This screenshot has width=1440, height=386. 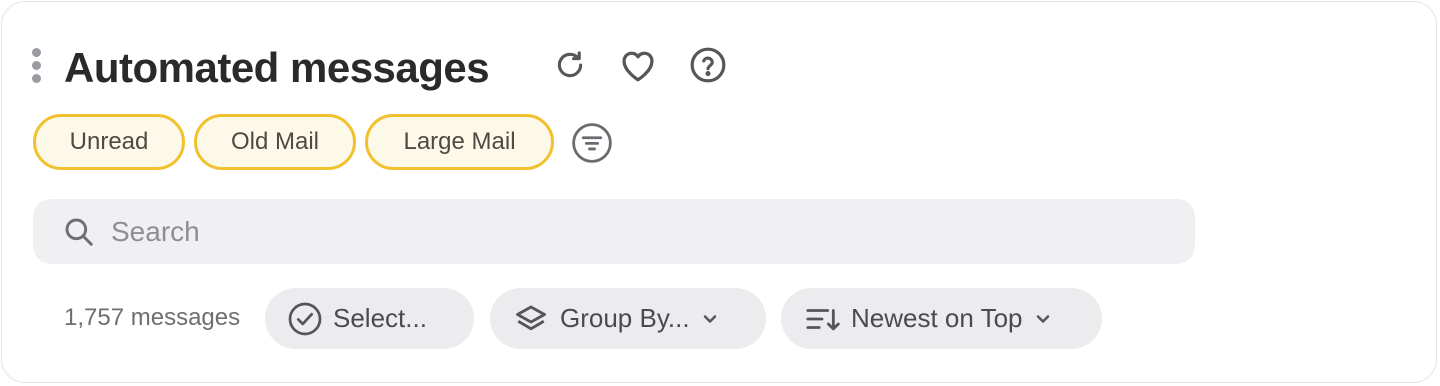 I want to click on filter-chip-large-mail: Large Mail, so click(x=459, y=142).